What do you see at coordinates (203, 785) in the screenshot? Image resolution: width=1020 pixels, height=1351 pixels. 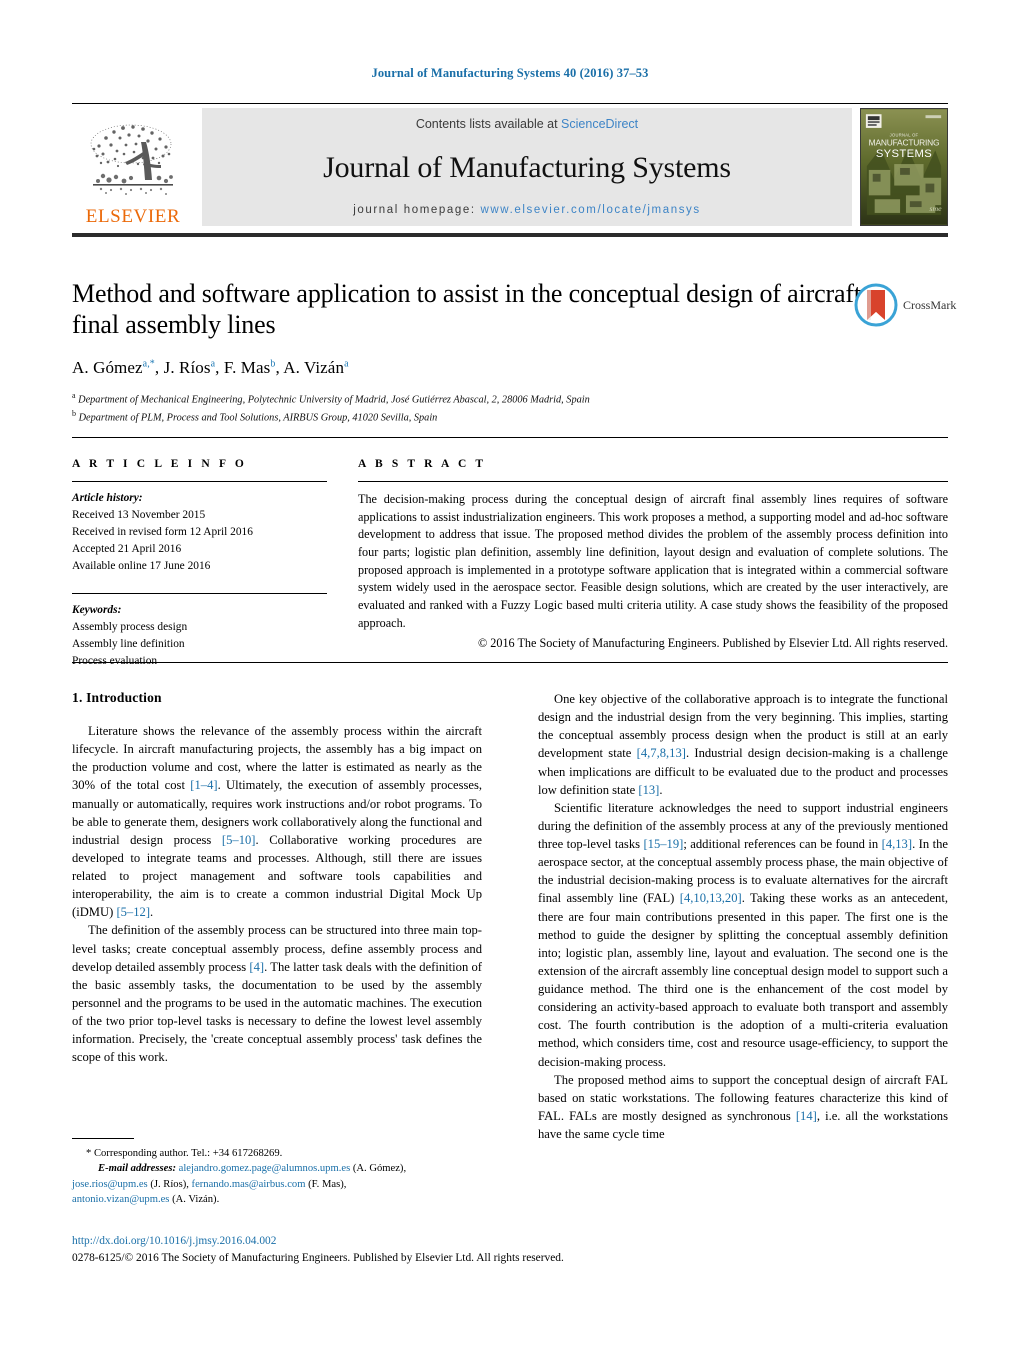 I see `citation-ref: [1–4]` at bounding box center [203, 785].